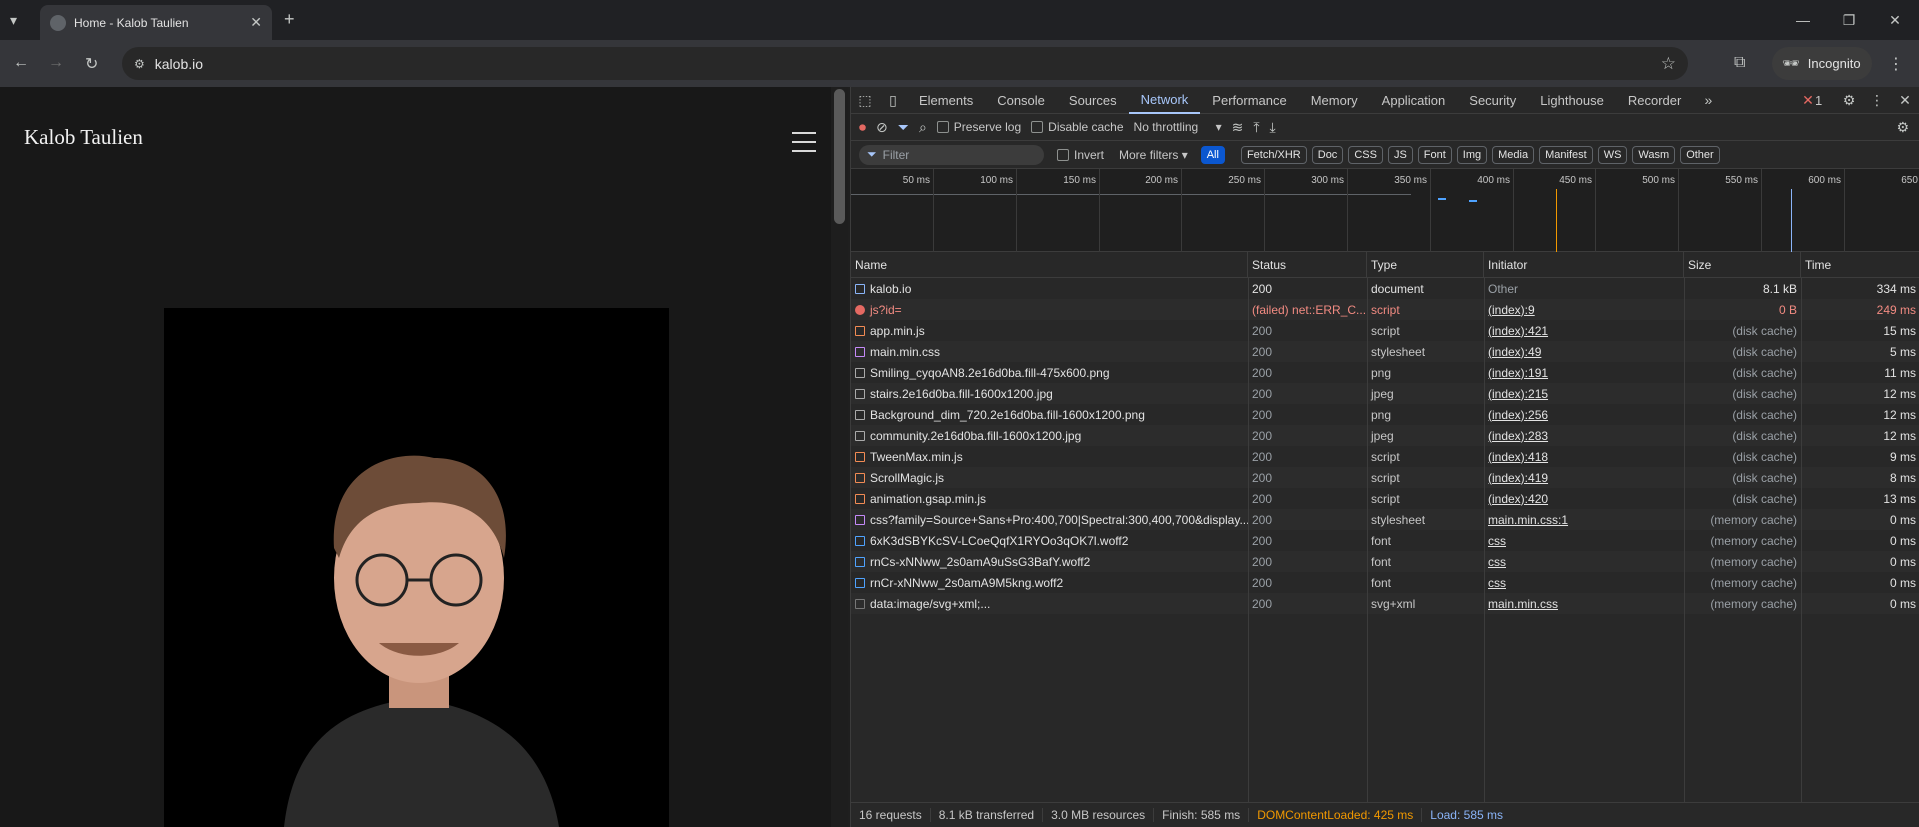 The height and width of the screenshot is (827, 1919). I want to click on column-header-size: Size, so click(1742, 265).